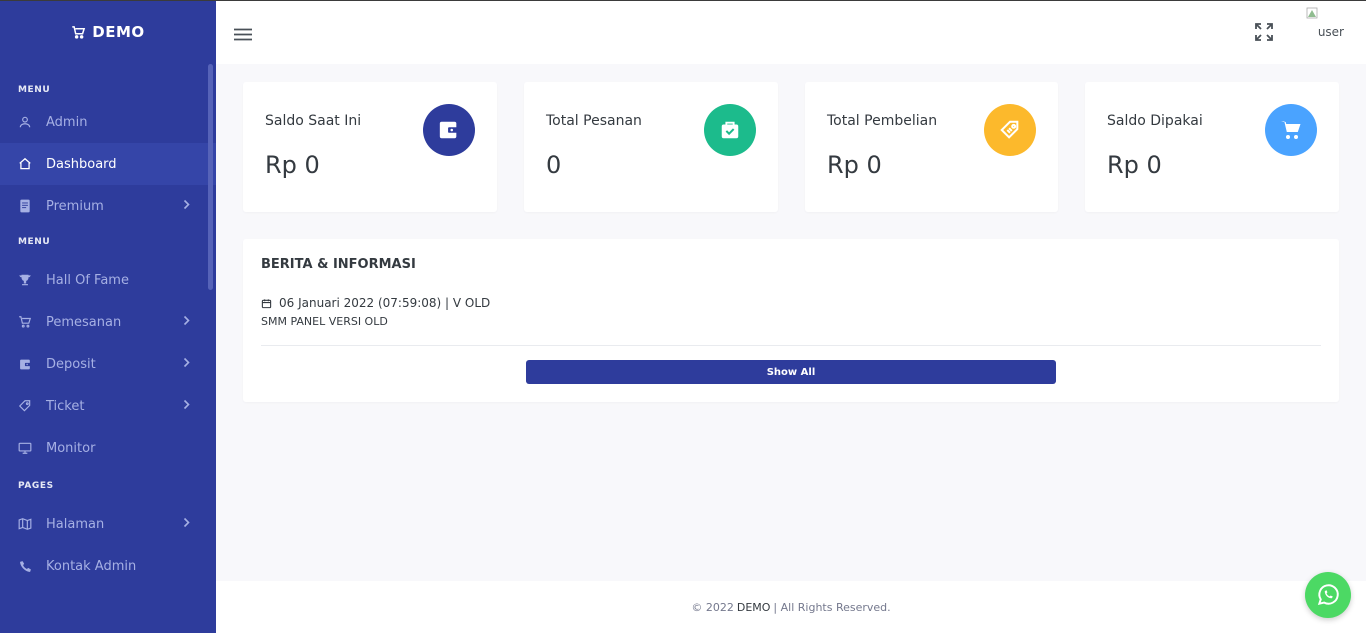  I want to click on sidebar-item-label: Ticket, so click(65, 406).